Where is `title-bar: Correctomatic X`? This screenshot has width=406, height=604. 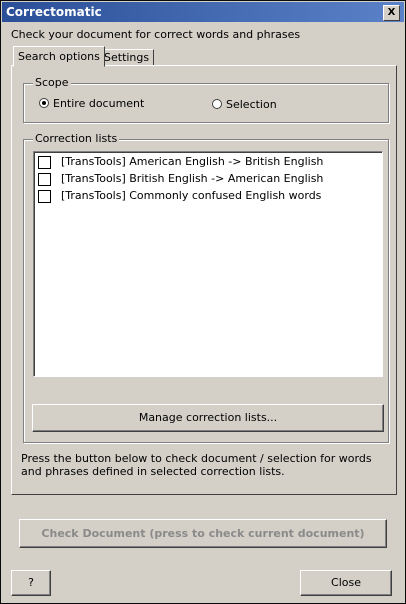 title-bar: Correctomatic X is located at coordinates (203, 12).